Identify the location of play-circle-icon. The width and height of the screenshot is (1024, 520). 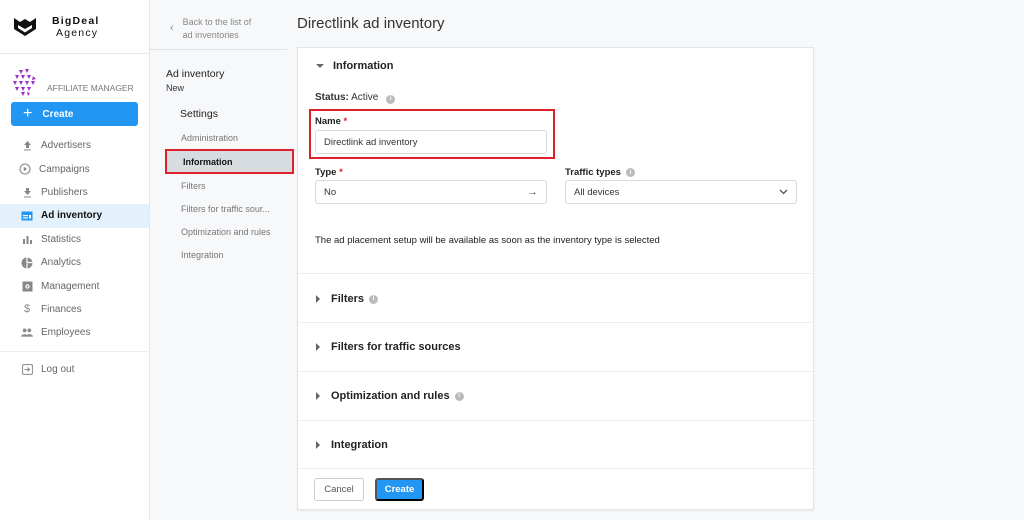
(25, 169).